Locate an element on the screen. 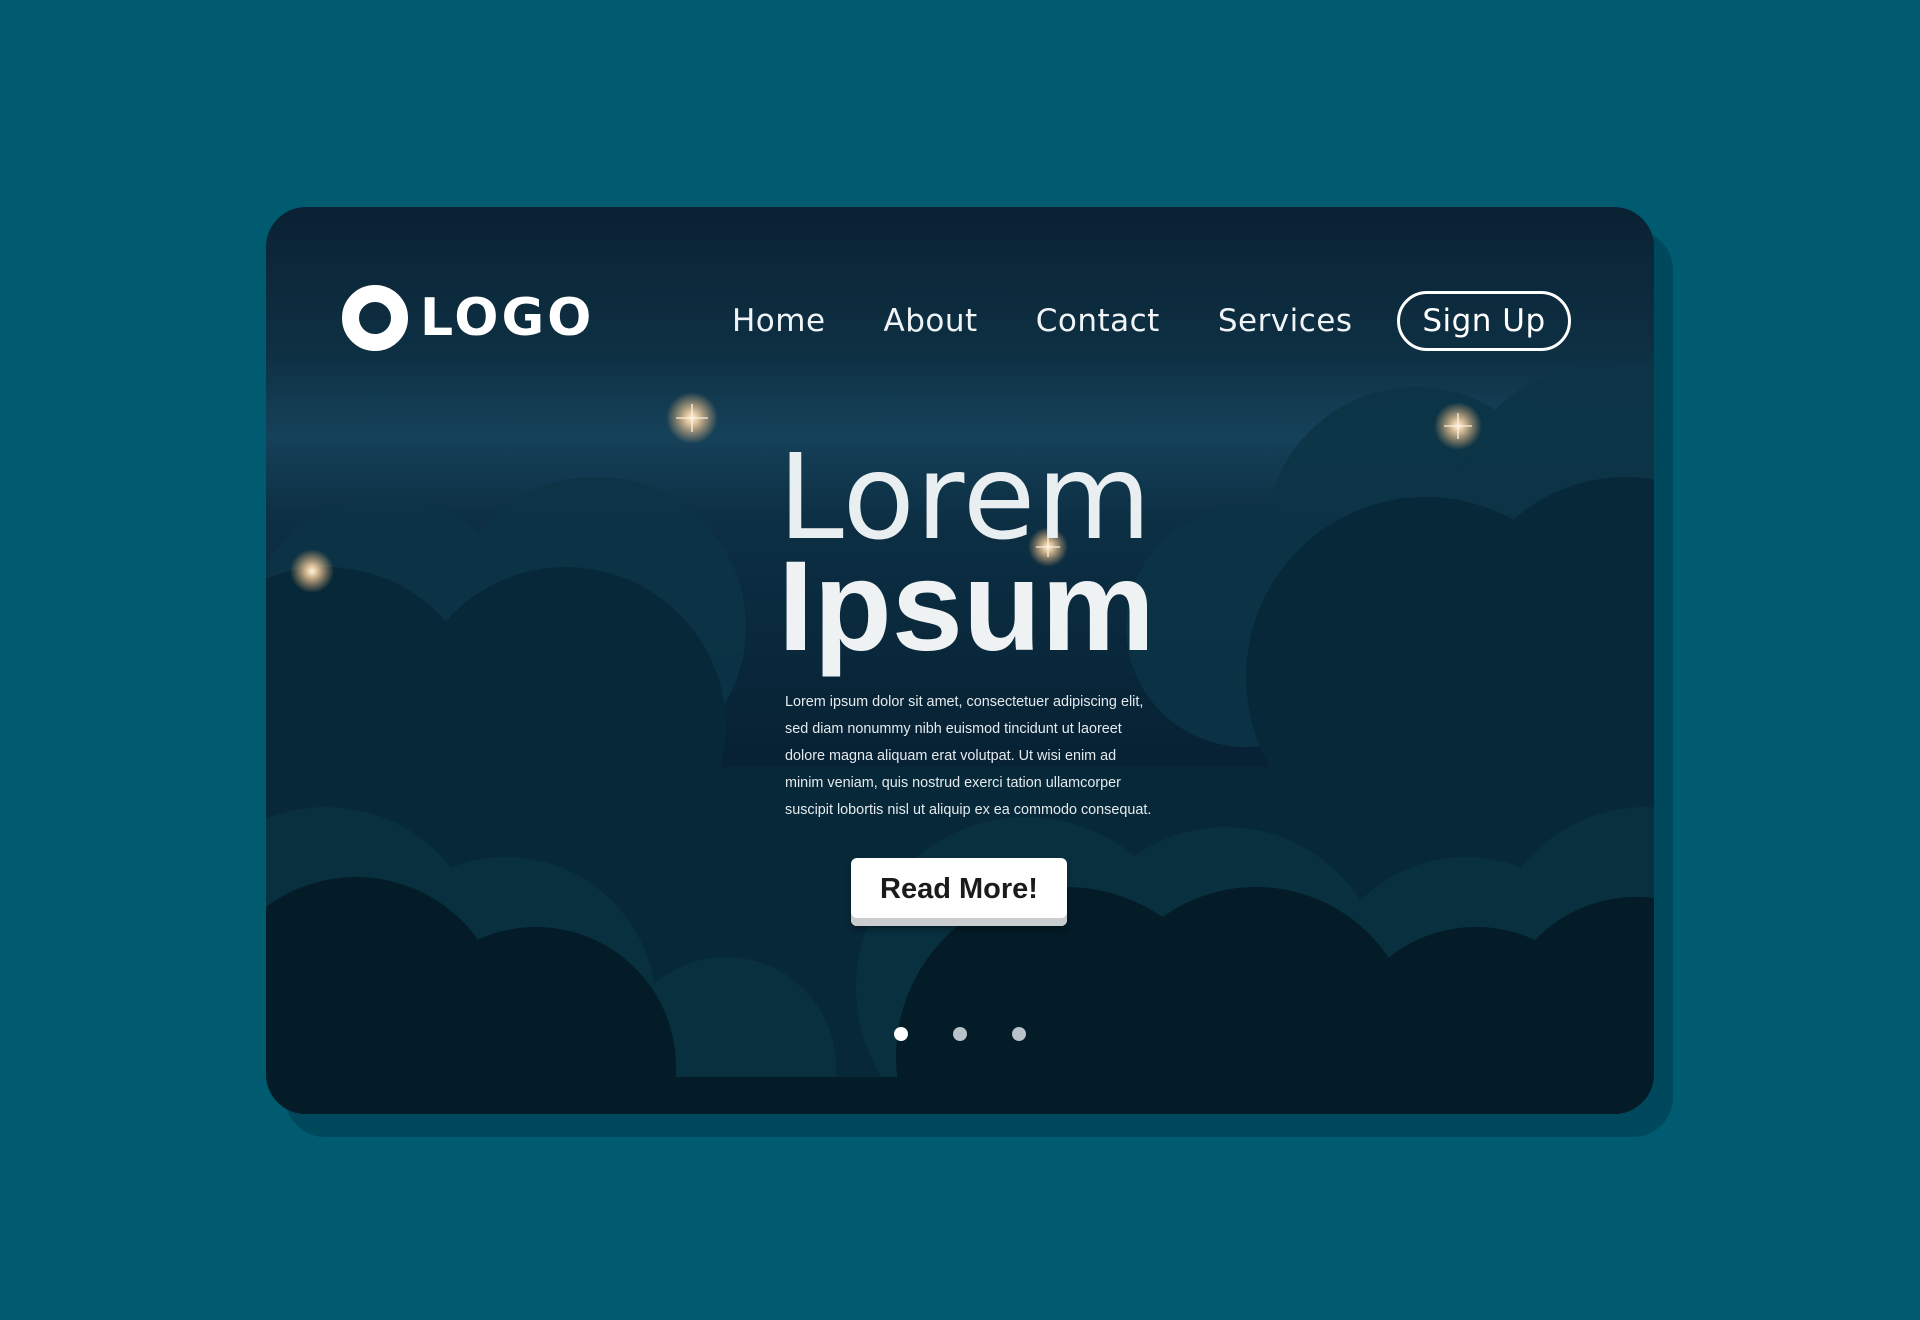 The image size is (1920, 1320). carousel-indicators is located at coordinates (982, 1034).